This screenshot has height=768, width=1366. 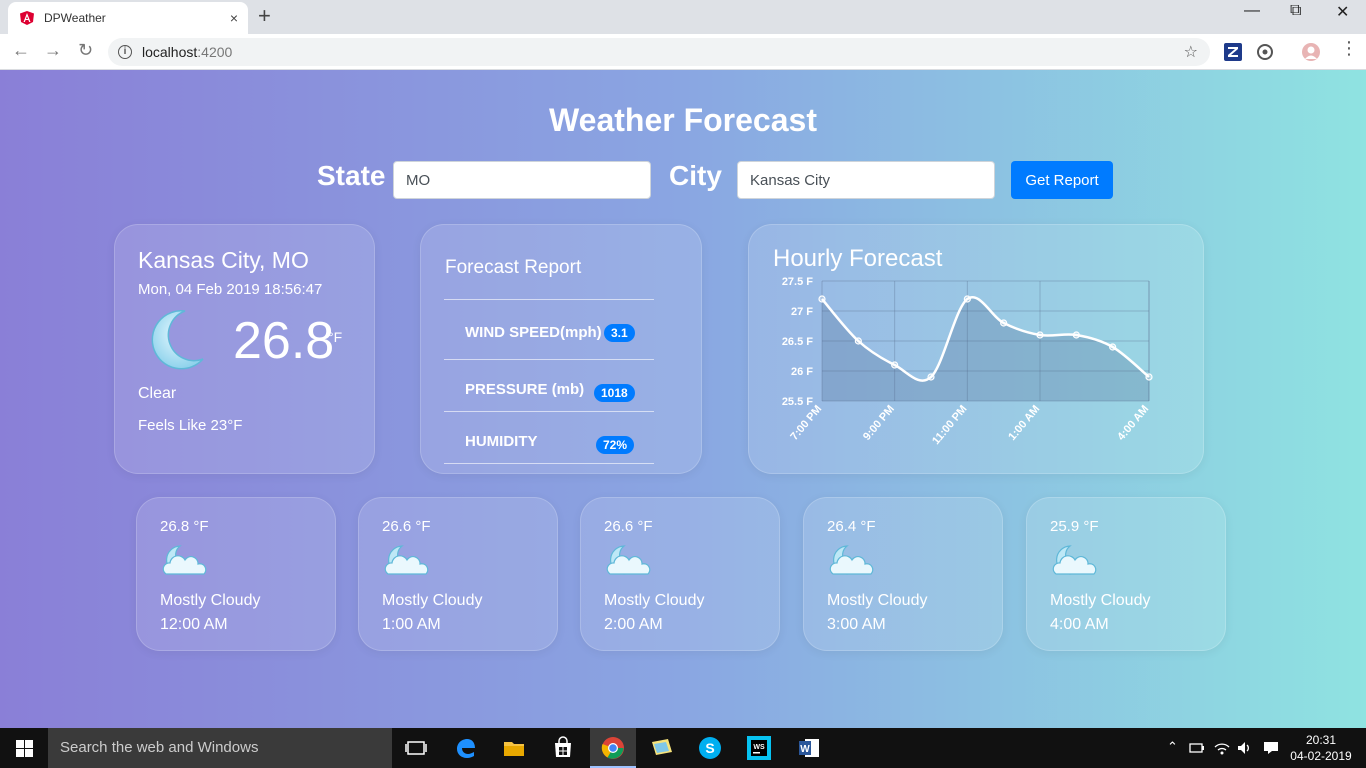 What do you see at coordinates (223, 260) in the screenshot?
I see `location-name: Kansas City, MO` at bounding box center [223, 260].